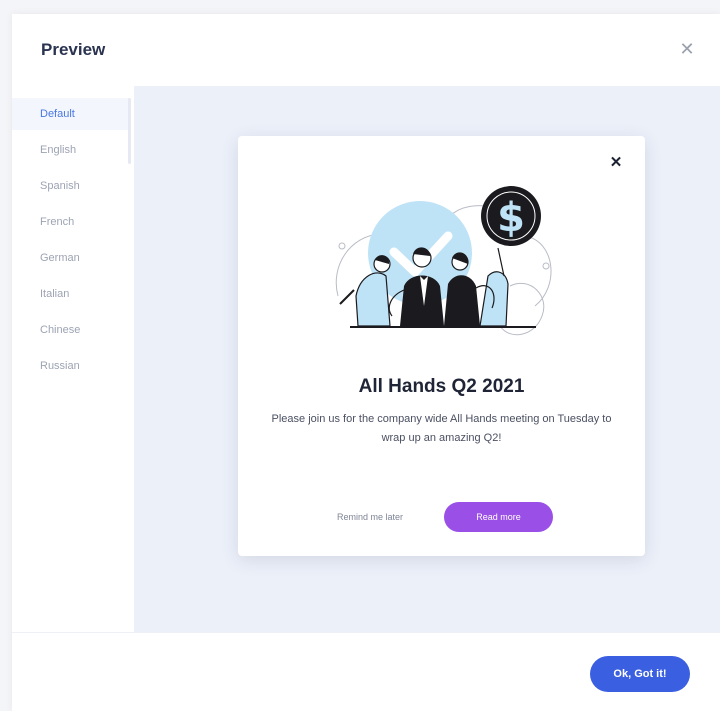 The image size is (720, 711). I want to click on sidebar-item-spanish: Spanish, so click(71, 186).